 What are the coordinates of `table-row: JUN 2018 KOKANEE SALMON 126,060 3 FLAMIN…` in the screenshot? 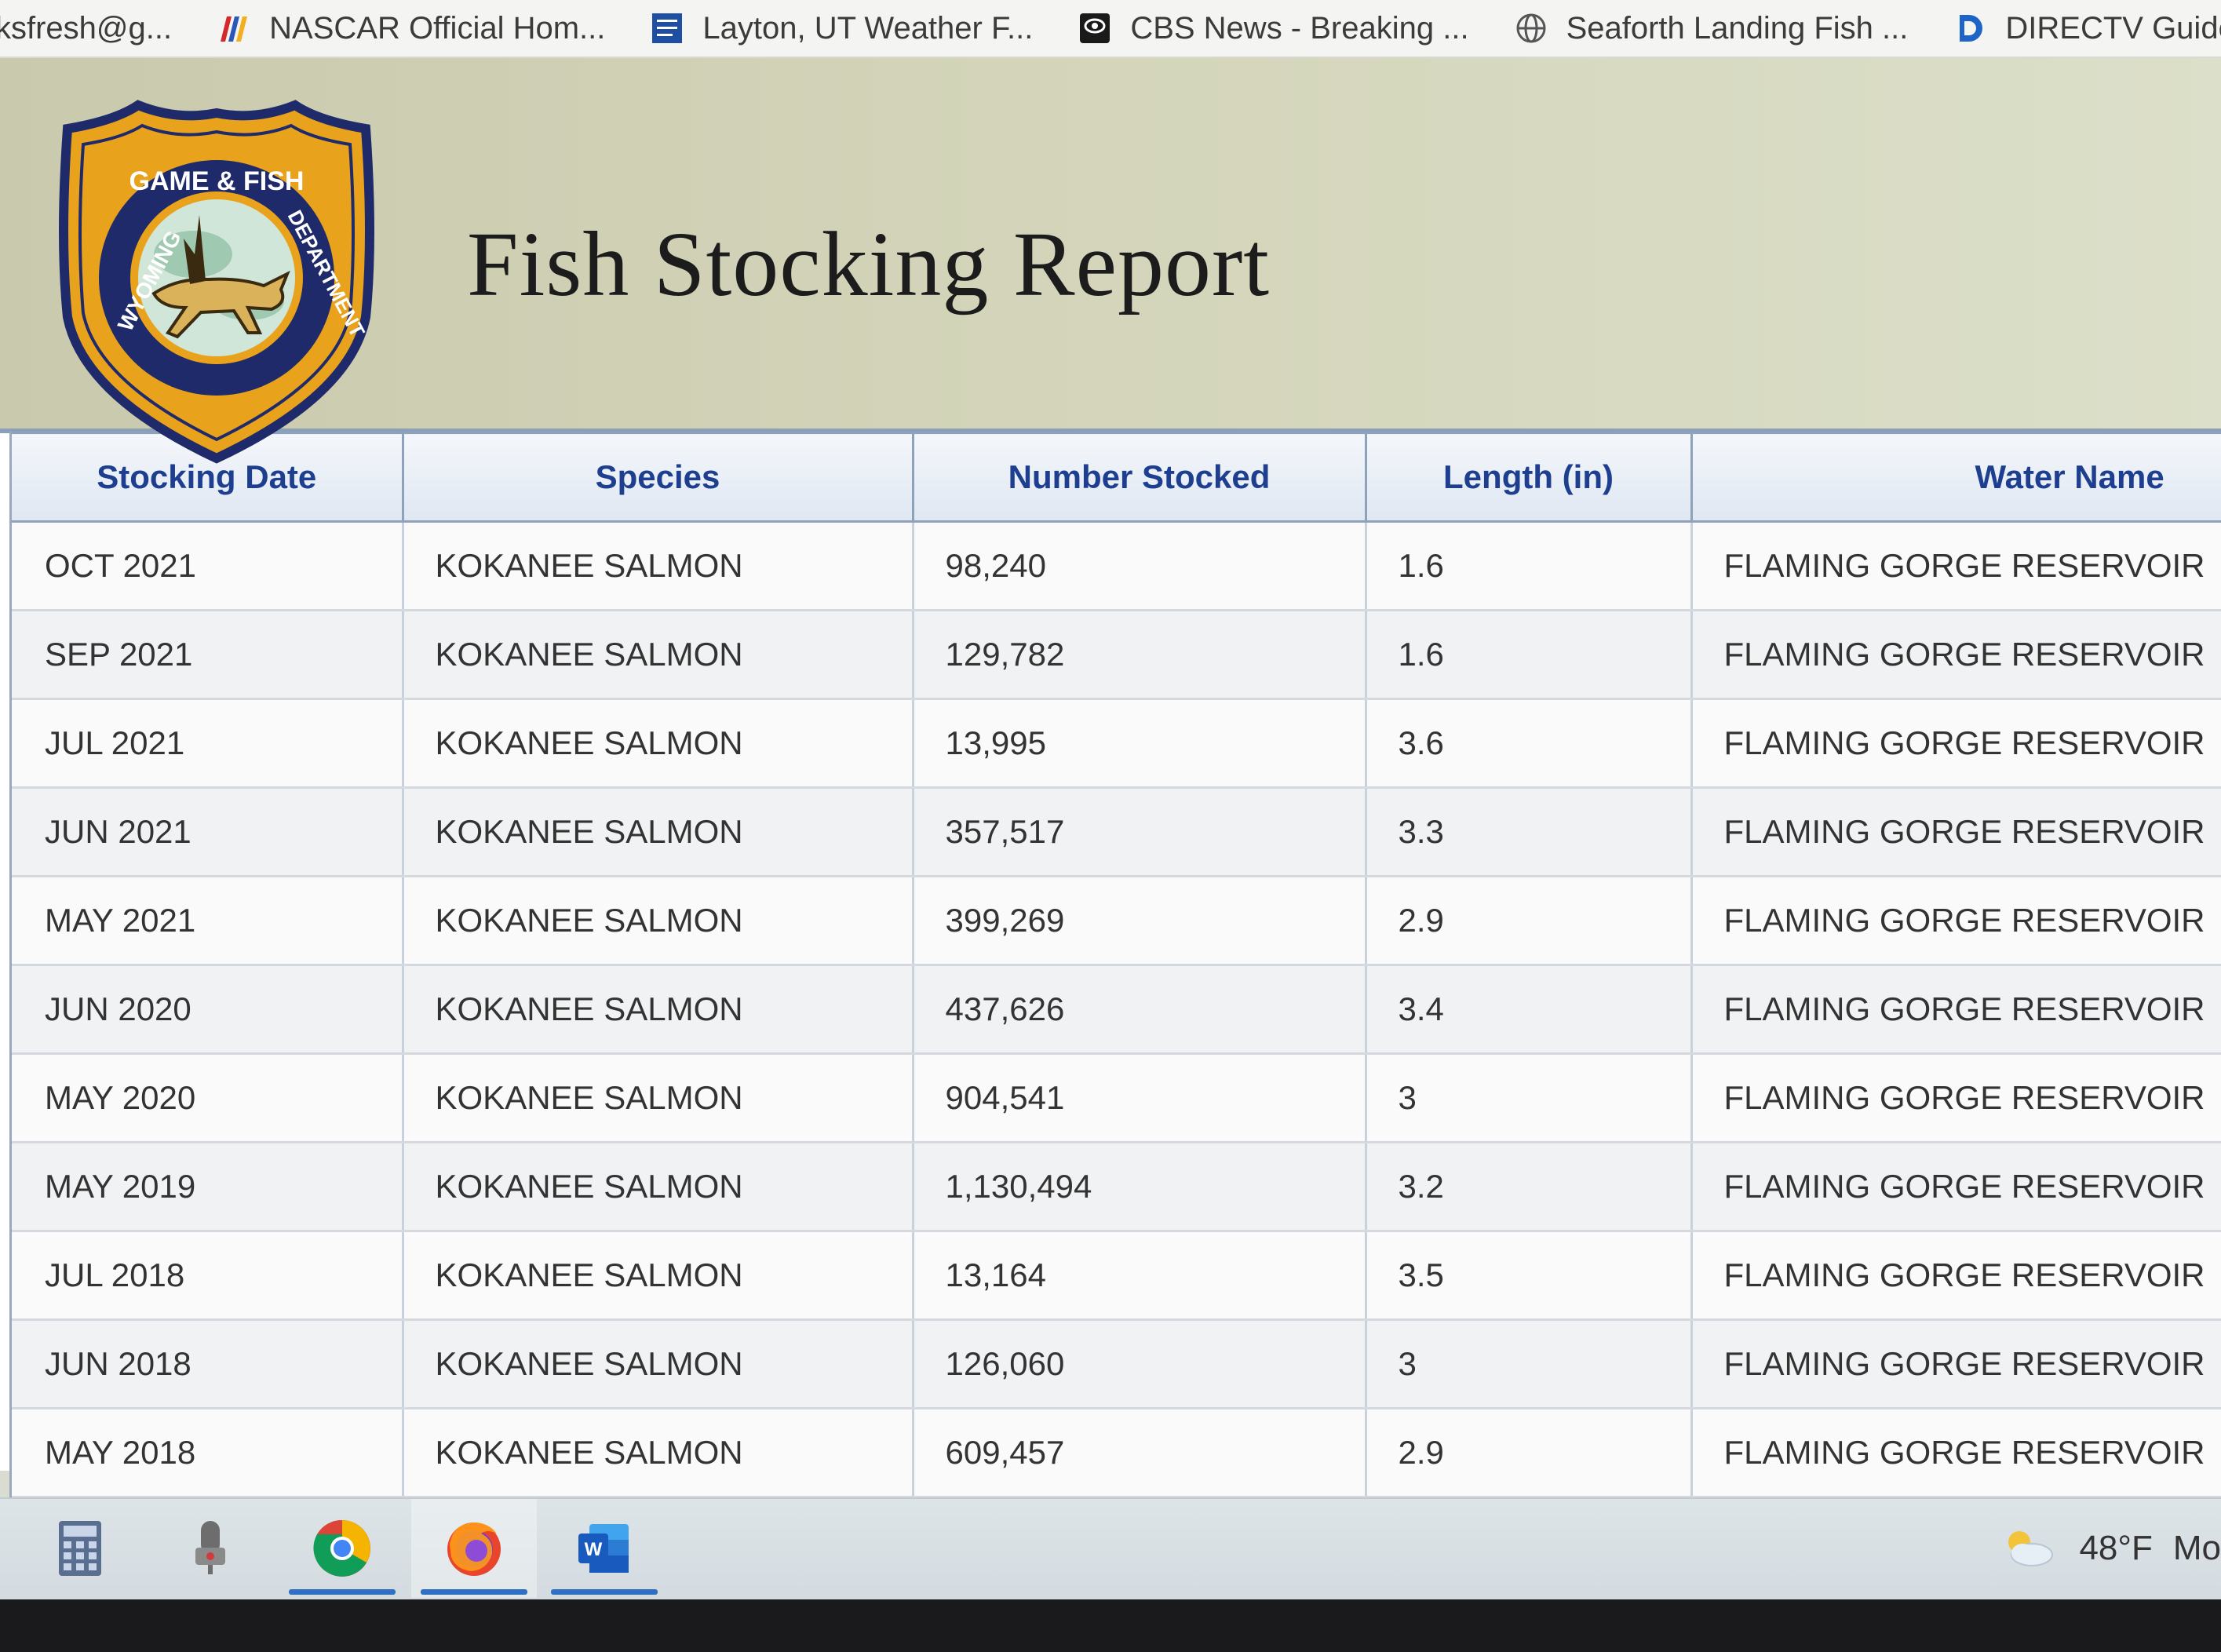 It's located at (1116, 1364).